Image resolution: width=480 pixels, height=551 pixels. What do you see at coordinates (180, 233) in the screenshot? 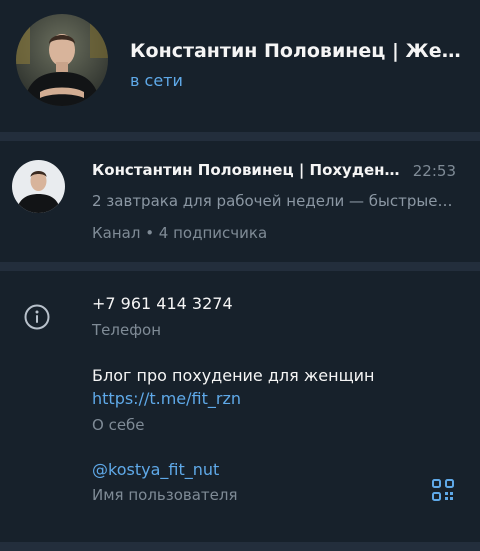
I see `channel-meta: Канал • 4 подписчика` at bounding box center [180, 233].